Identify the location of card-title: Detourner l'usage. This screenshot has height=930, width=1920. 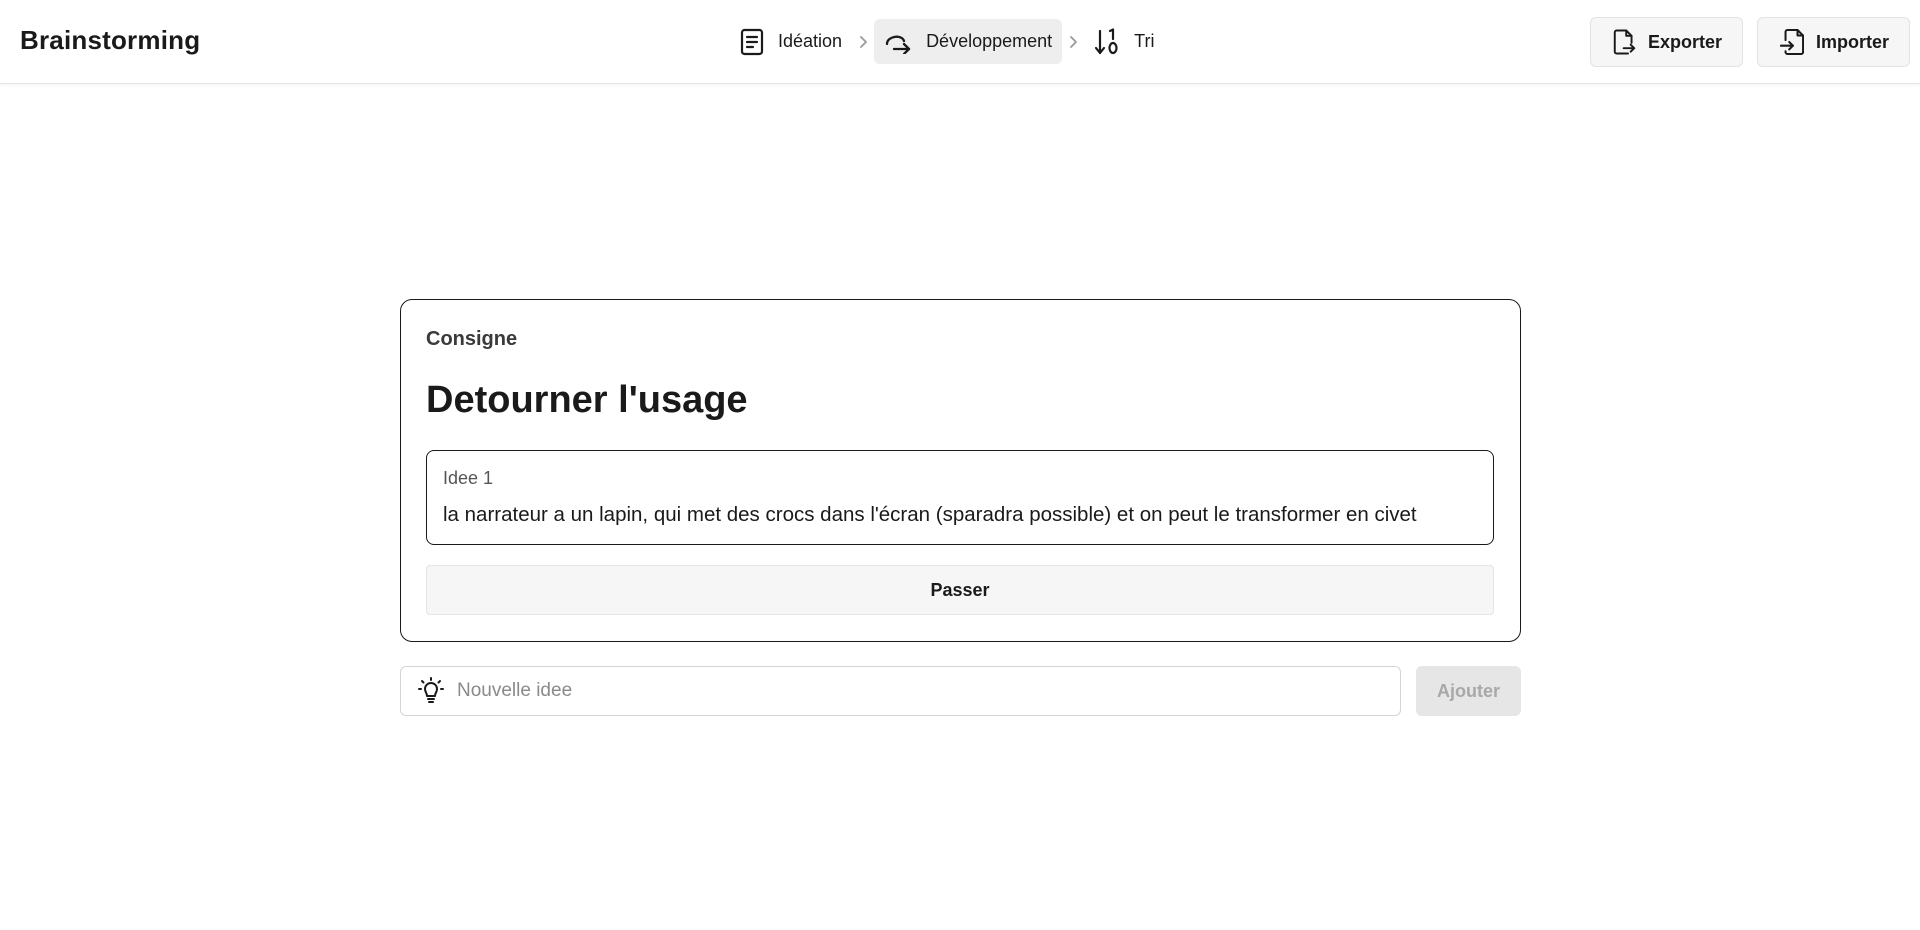
(587, 400).